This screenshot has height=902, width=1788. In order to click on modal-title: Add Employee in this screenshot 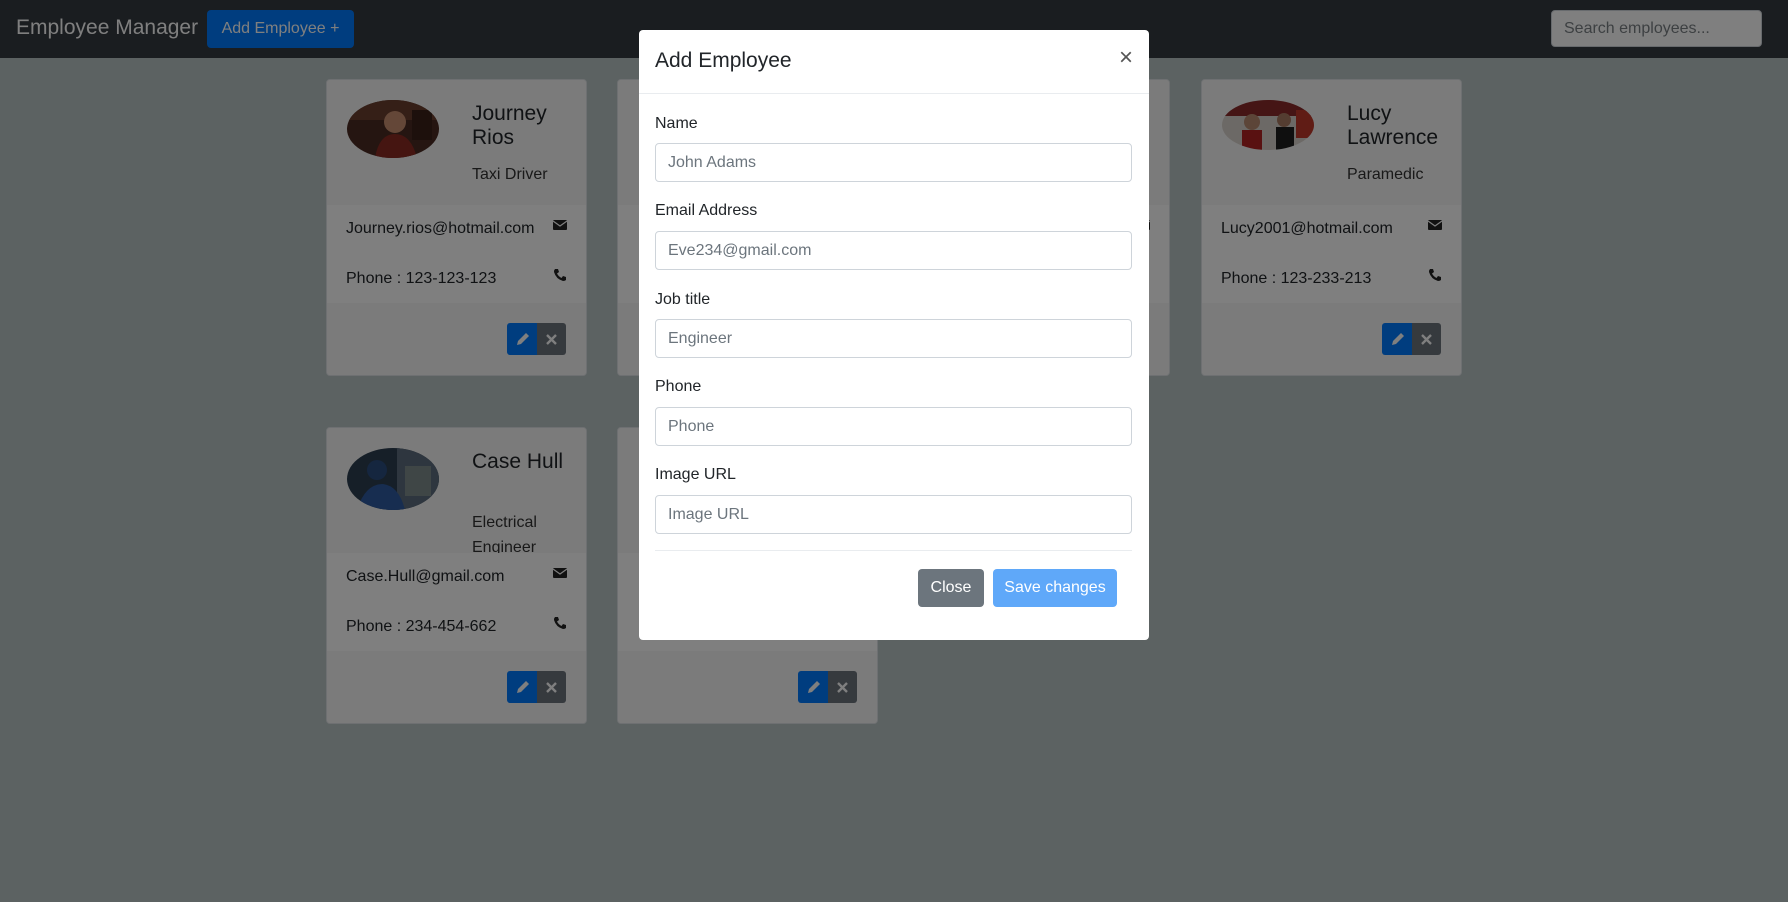, I will do `click(723, 60)`.